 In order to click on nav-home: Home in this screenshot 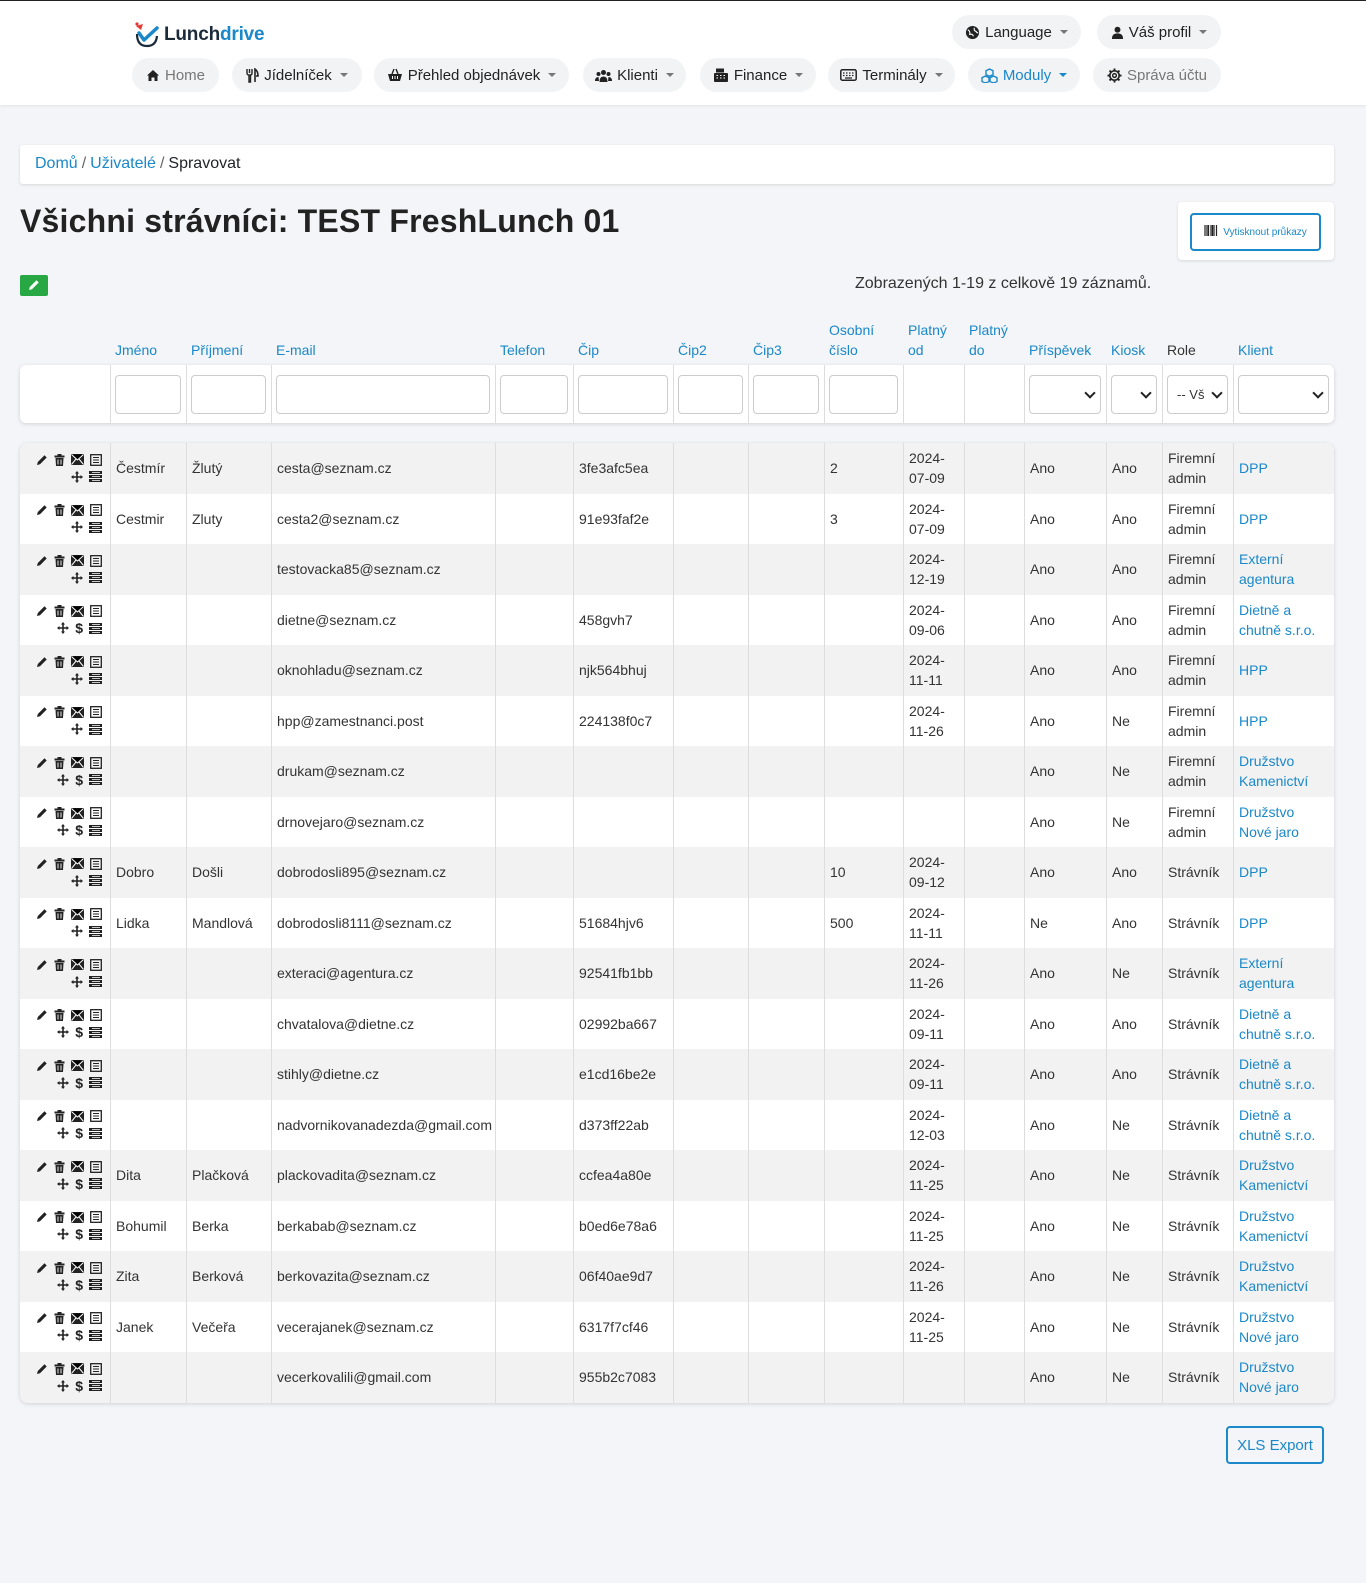, I will do `click(175, 75)`.